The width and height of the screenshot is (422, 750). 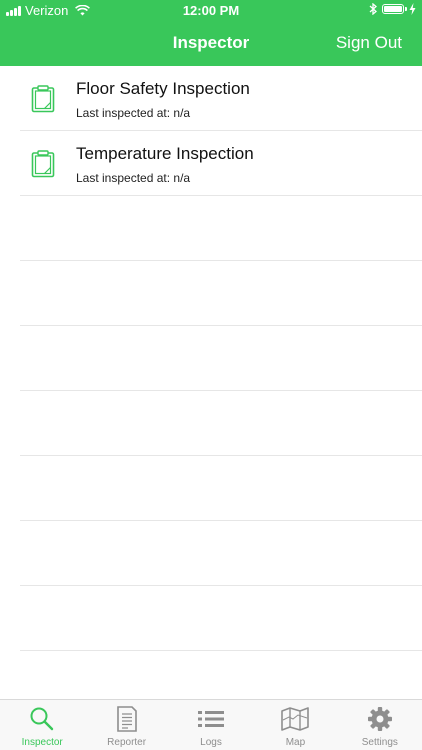 I want to click on tab-label: Settings, so click(x=379, y=742).